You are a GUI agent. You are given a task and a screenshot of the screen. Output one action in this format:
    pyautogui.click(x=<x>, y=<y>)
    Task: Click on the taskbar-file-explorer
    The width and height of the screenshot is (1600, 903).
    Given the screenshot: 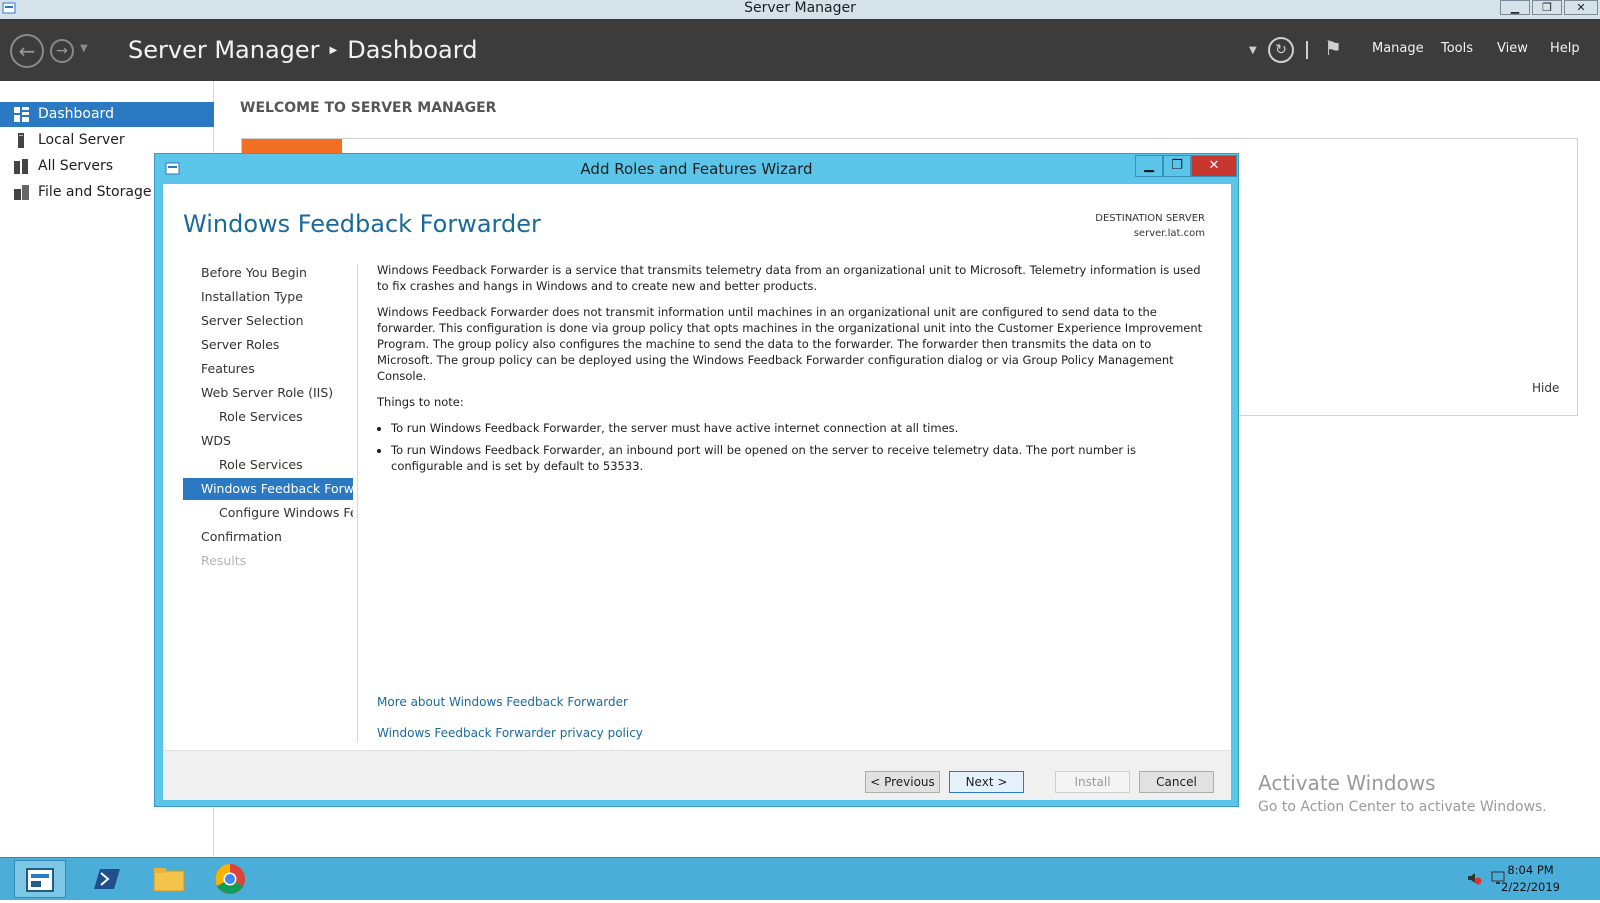 What is the action you would take?
    pyautogui.click(x=168, y=879)
    